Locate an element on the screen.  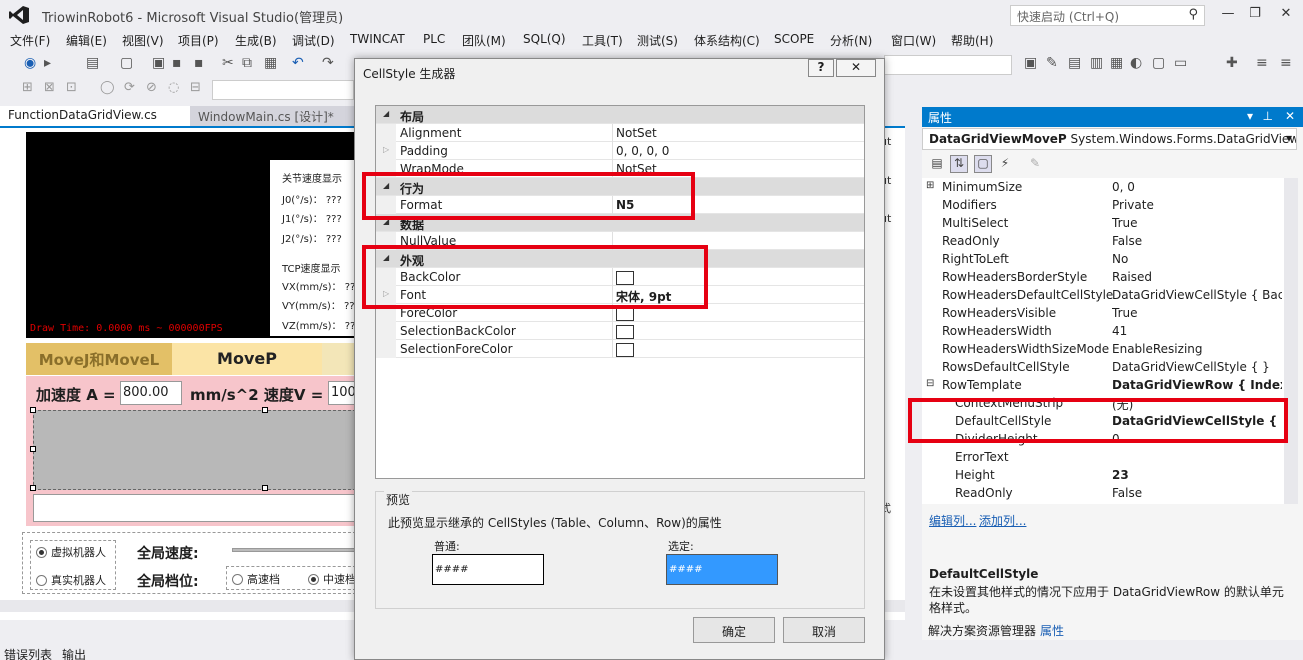
quick-launch-input: 快速启动 (Ctrl+Q) ⚲ is located at coordinates (1107, 15).